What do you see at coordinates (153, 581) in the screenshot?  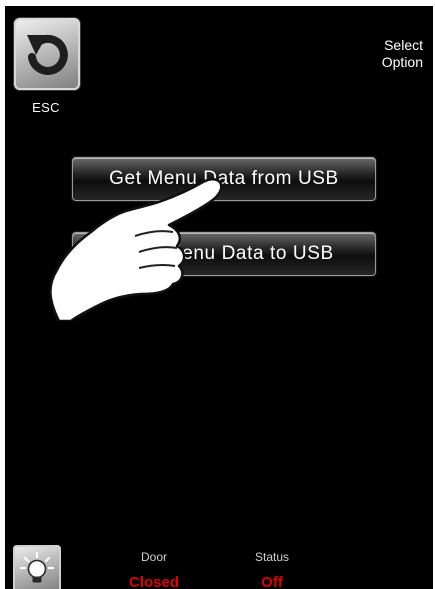 I see `door-value: Closed` at bounding box center [153, 581].